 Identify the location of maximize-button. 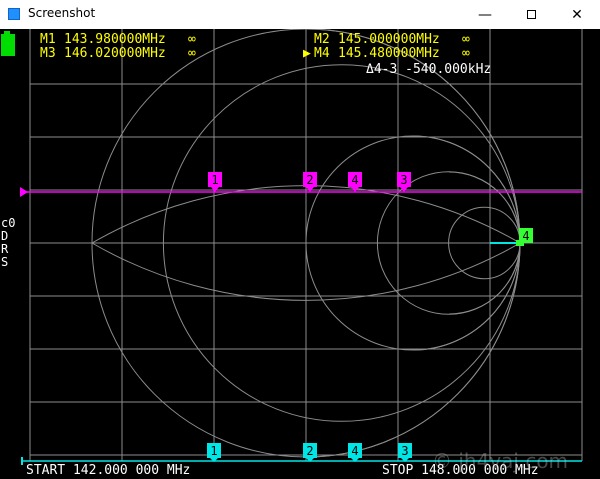
(531, 14).